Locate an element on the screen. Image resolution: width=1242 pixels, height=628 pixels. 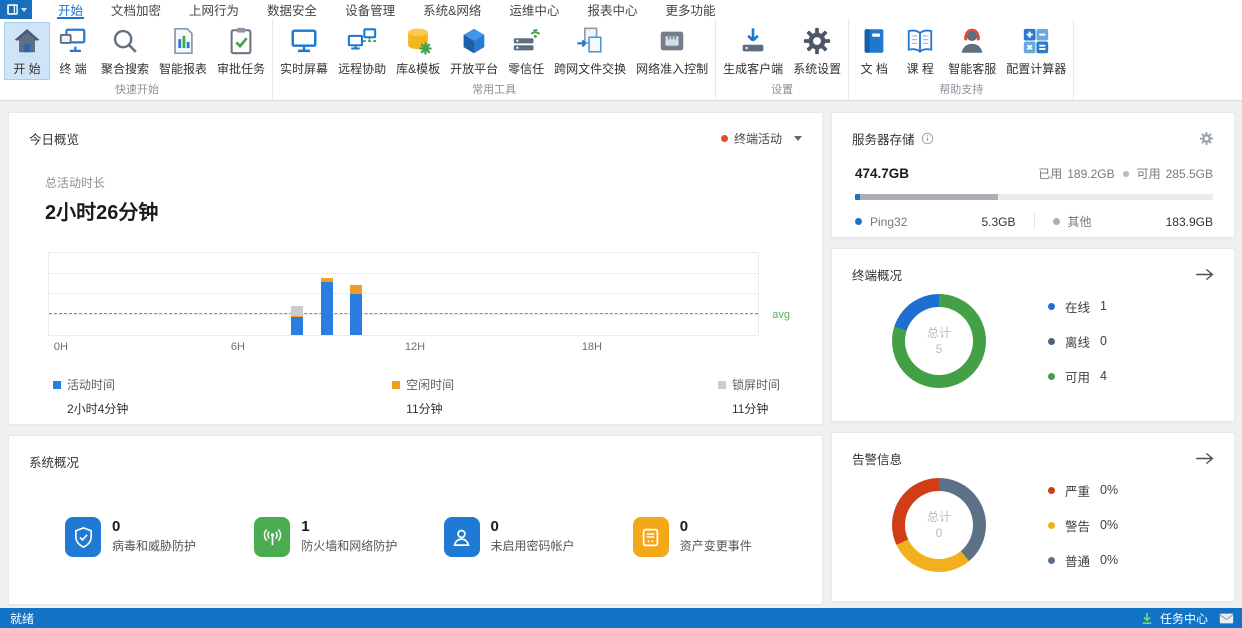
chart-legend-item-idle: 空闲时间 11分钟 is located at coordinates (423, 396).